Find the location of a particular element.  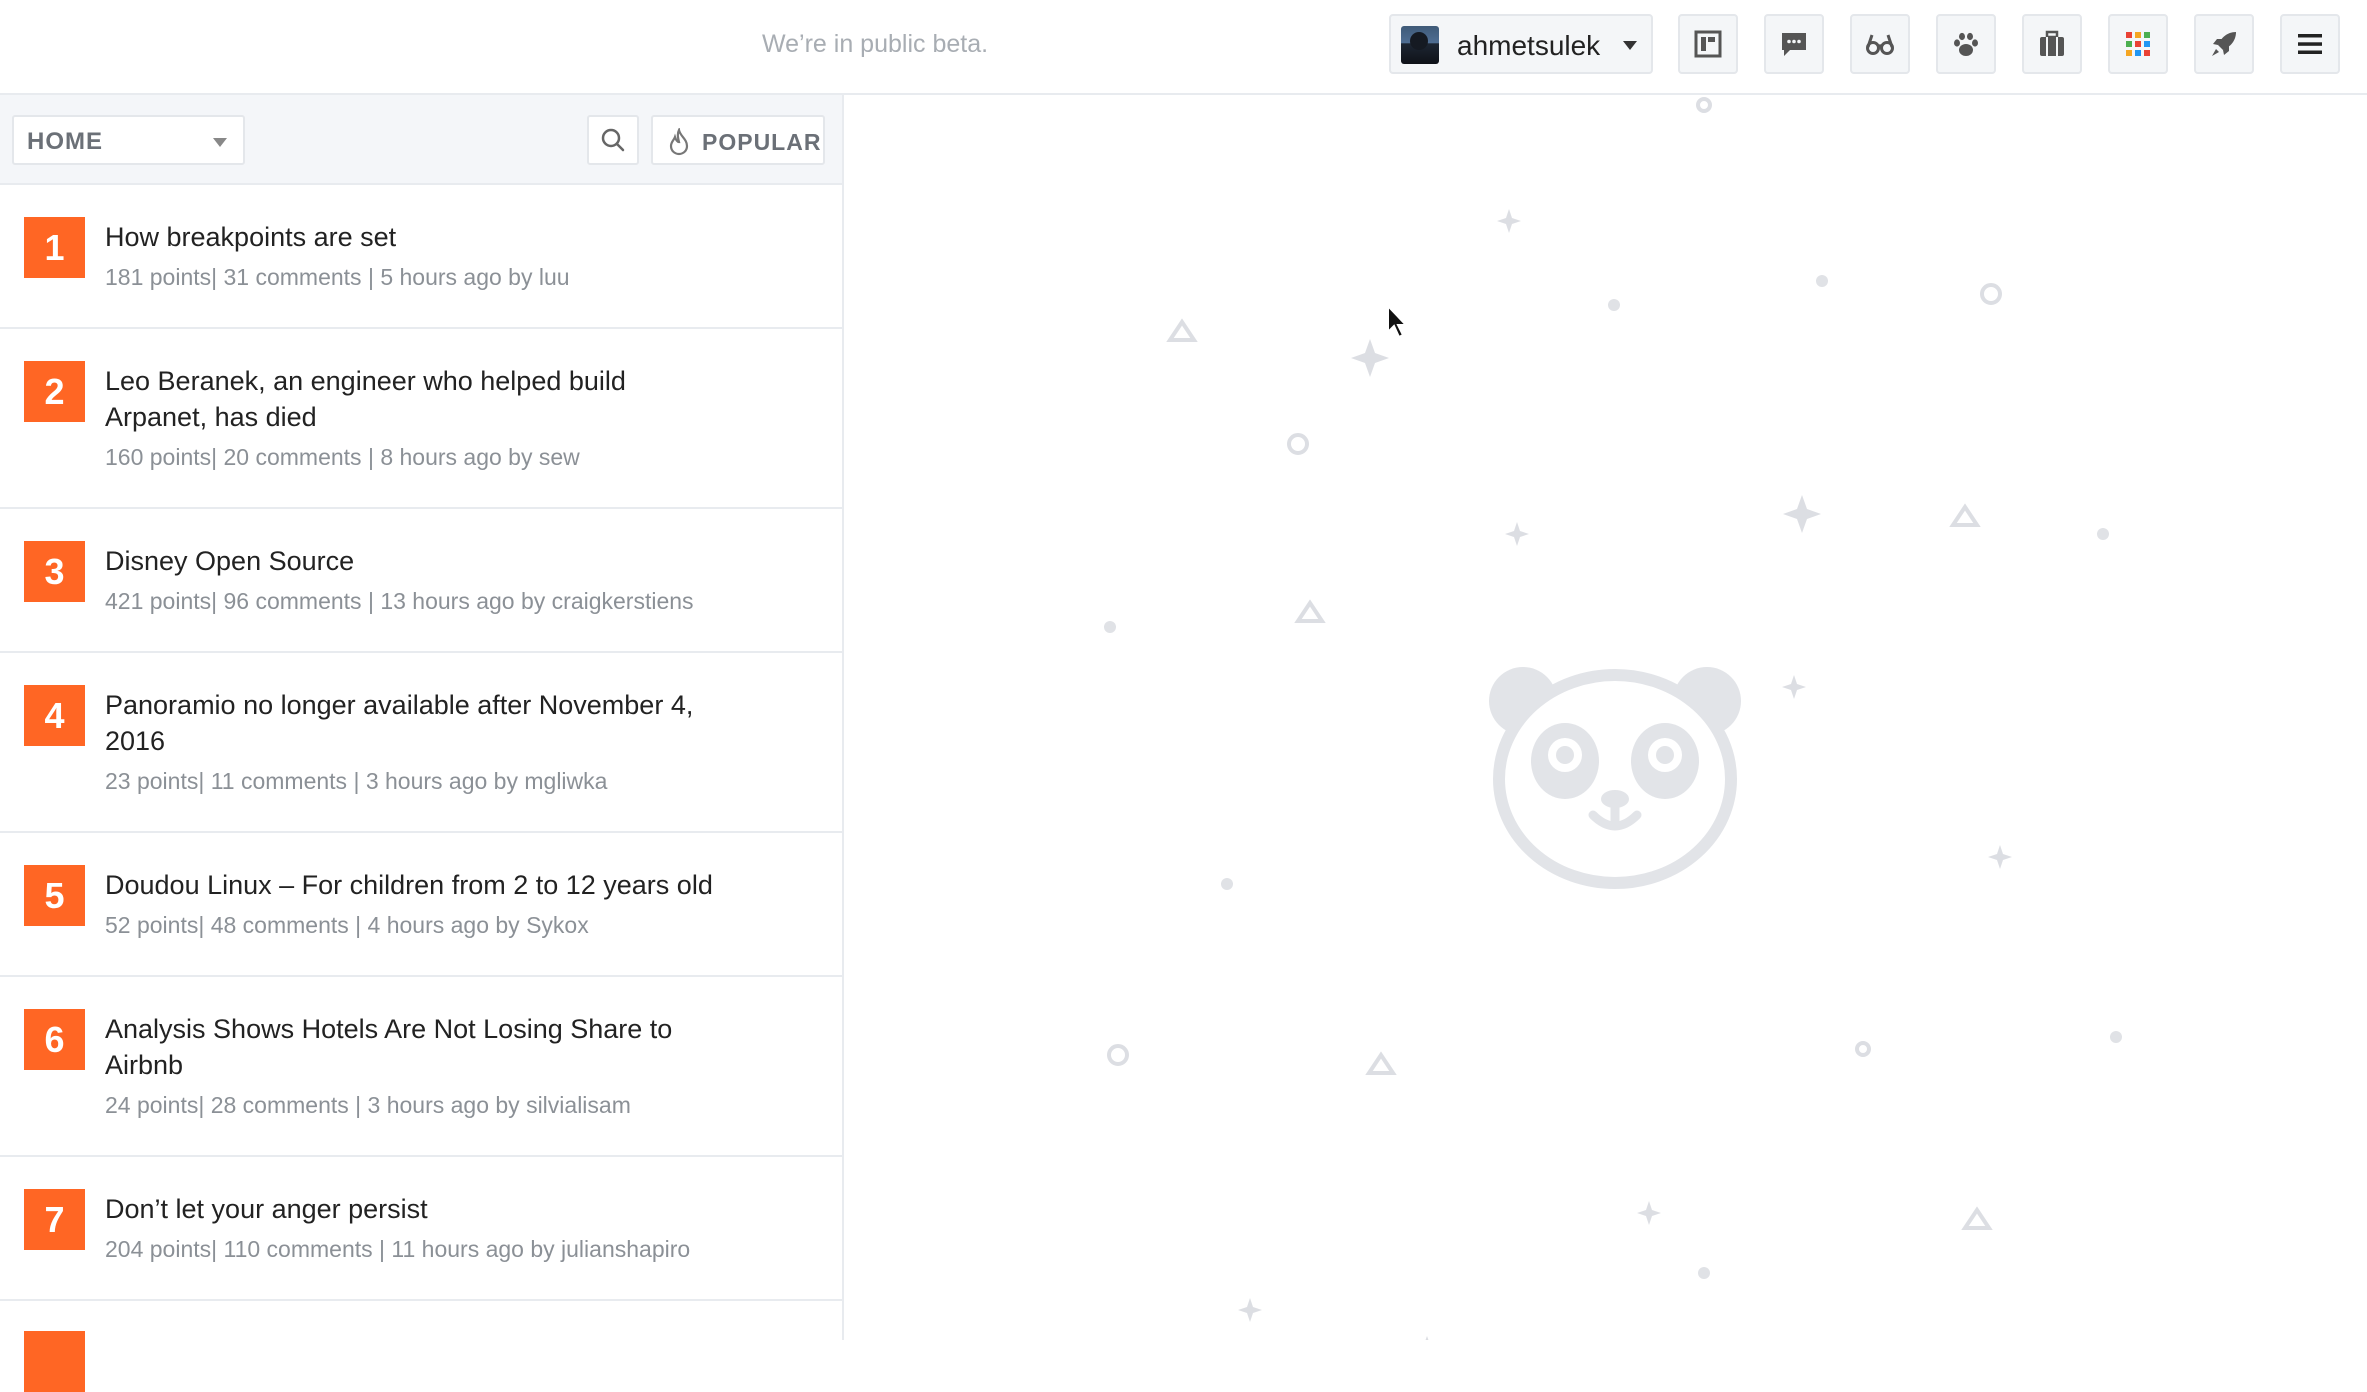

rank-badge: 5 is located at coordinates (54, 895).